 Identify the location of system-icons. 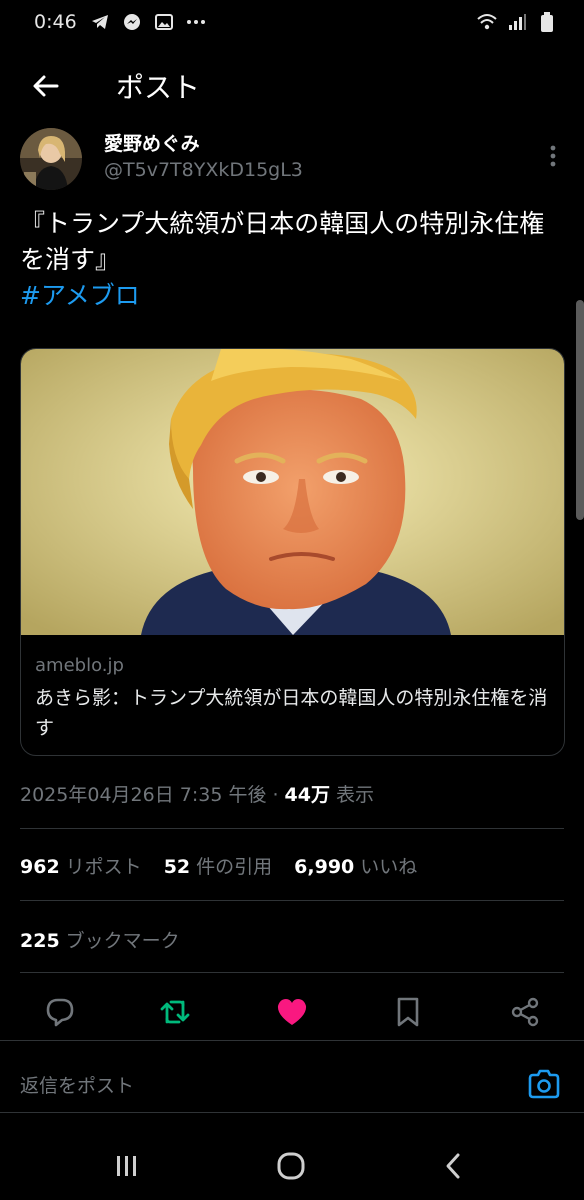
(517, 22).